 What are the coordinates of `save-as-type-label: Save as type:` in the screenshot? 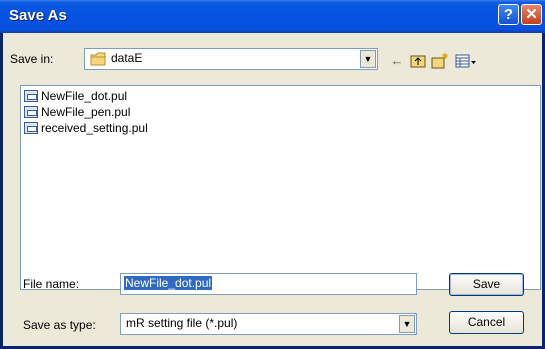 It's located at (59, 325).